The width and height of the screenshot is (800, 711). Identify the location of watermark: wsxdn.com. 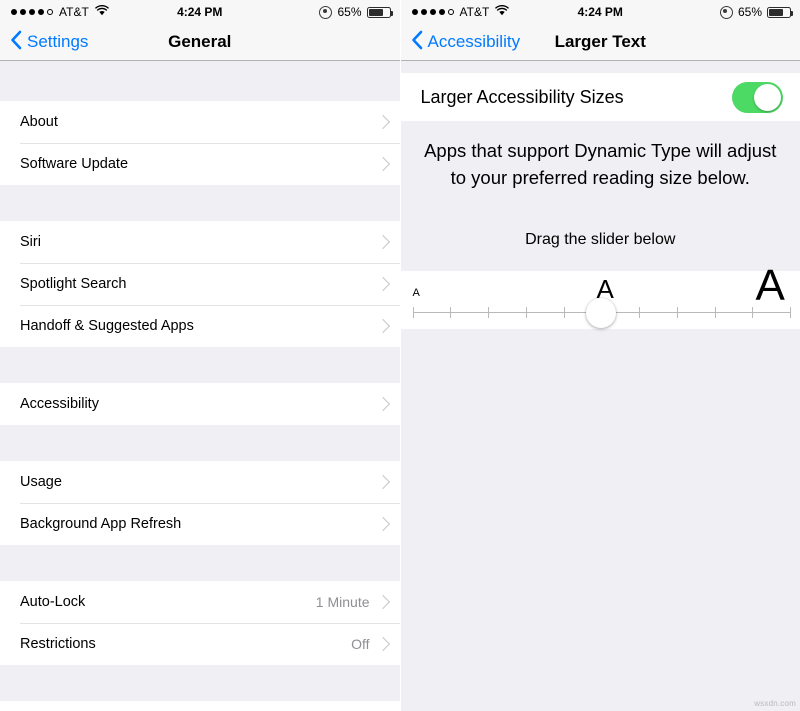
(775, 703).